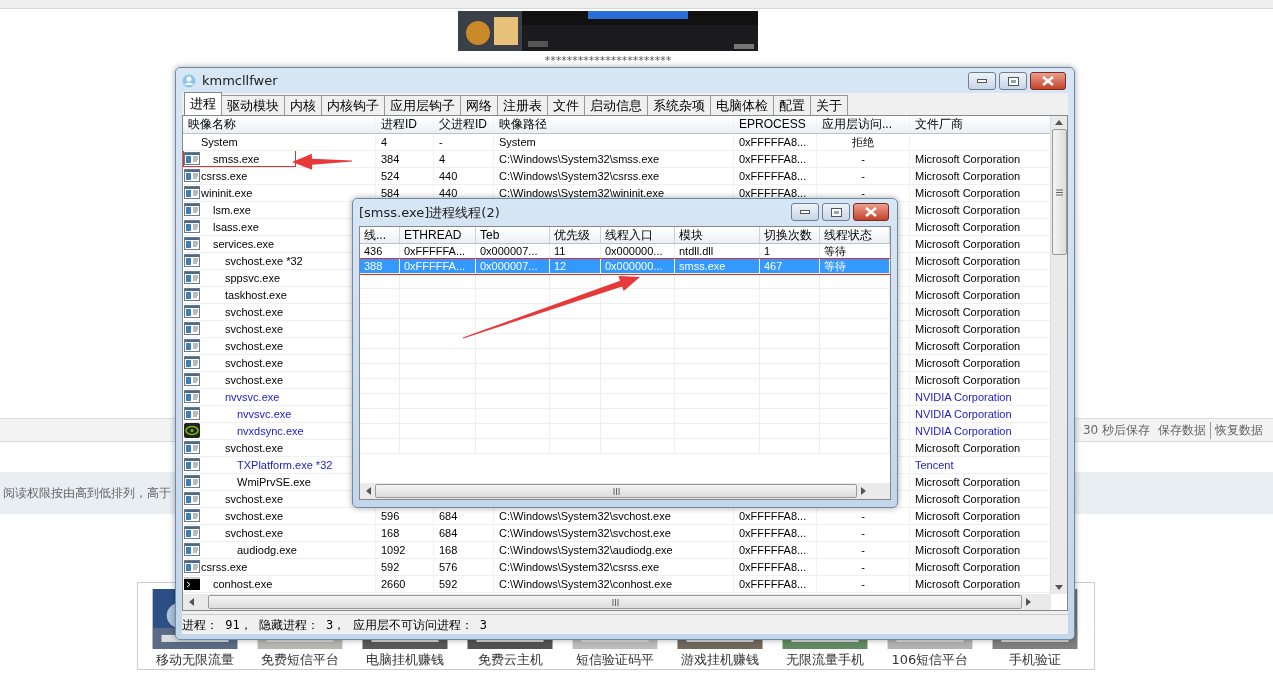 This screenshot has height=685, width=1273. I want to click on column-header: 映像路径, so click(614, 124).